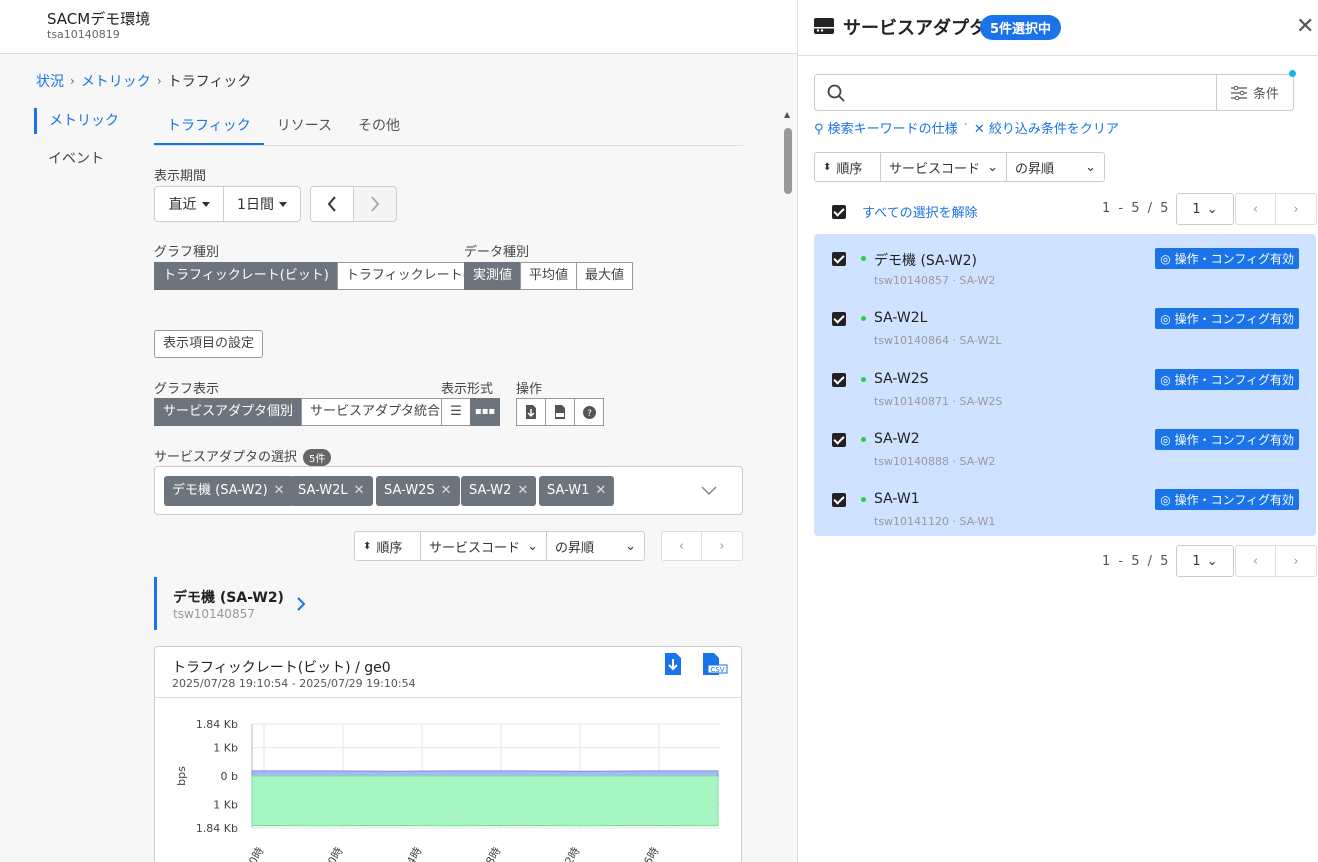 The height and width of the screenshot is (862, 1318). I want to click on period-recent-dropdown: 直近, so click(189, 204).